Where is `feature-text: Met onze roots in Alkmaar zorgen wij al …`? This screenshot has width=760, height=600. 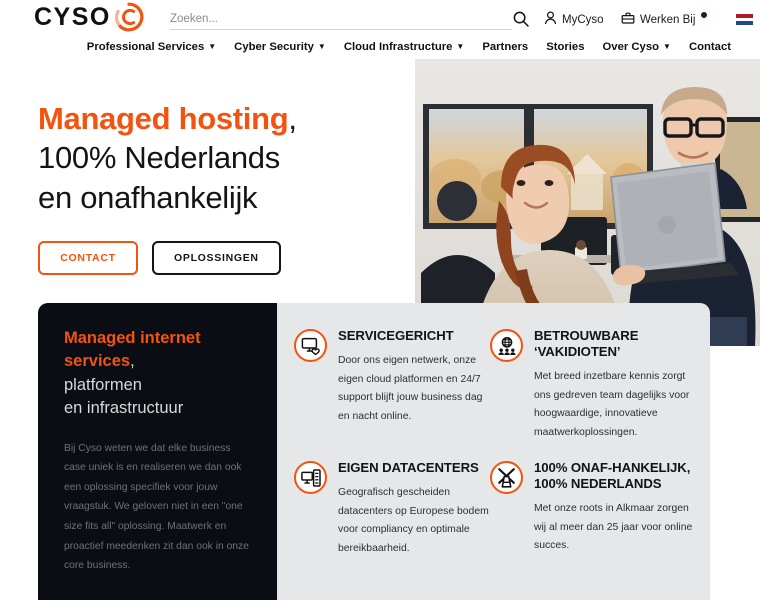
feature-text: Met onze roots in Alkmaar zorgen wij al … is located at coordinates (613, 527).